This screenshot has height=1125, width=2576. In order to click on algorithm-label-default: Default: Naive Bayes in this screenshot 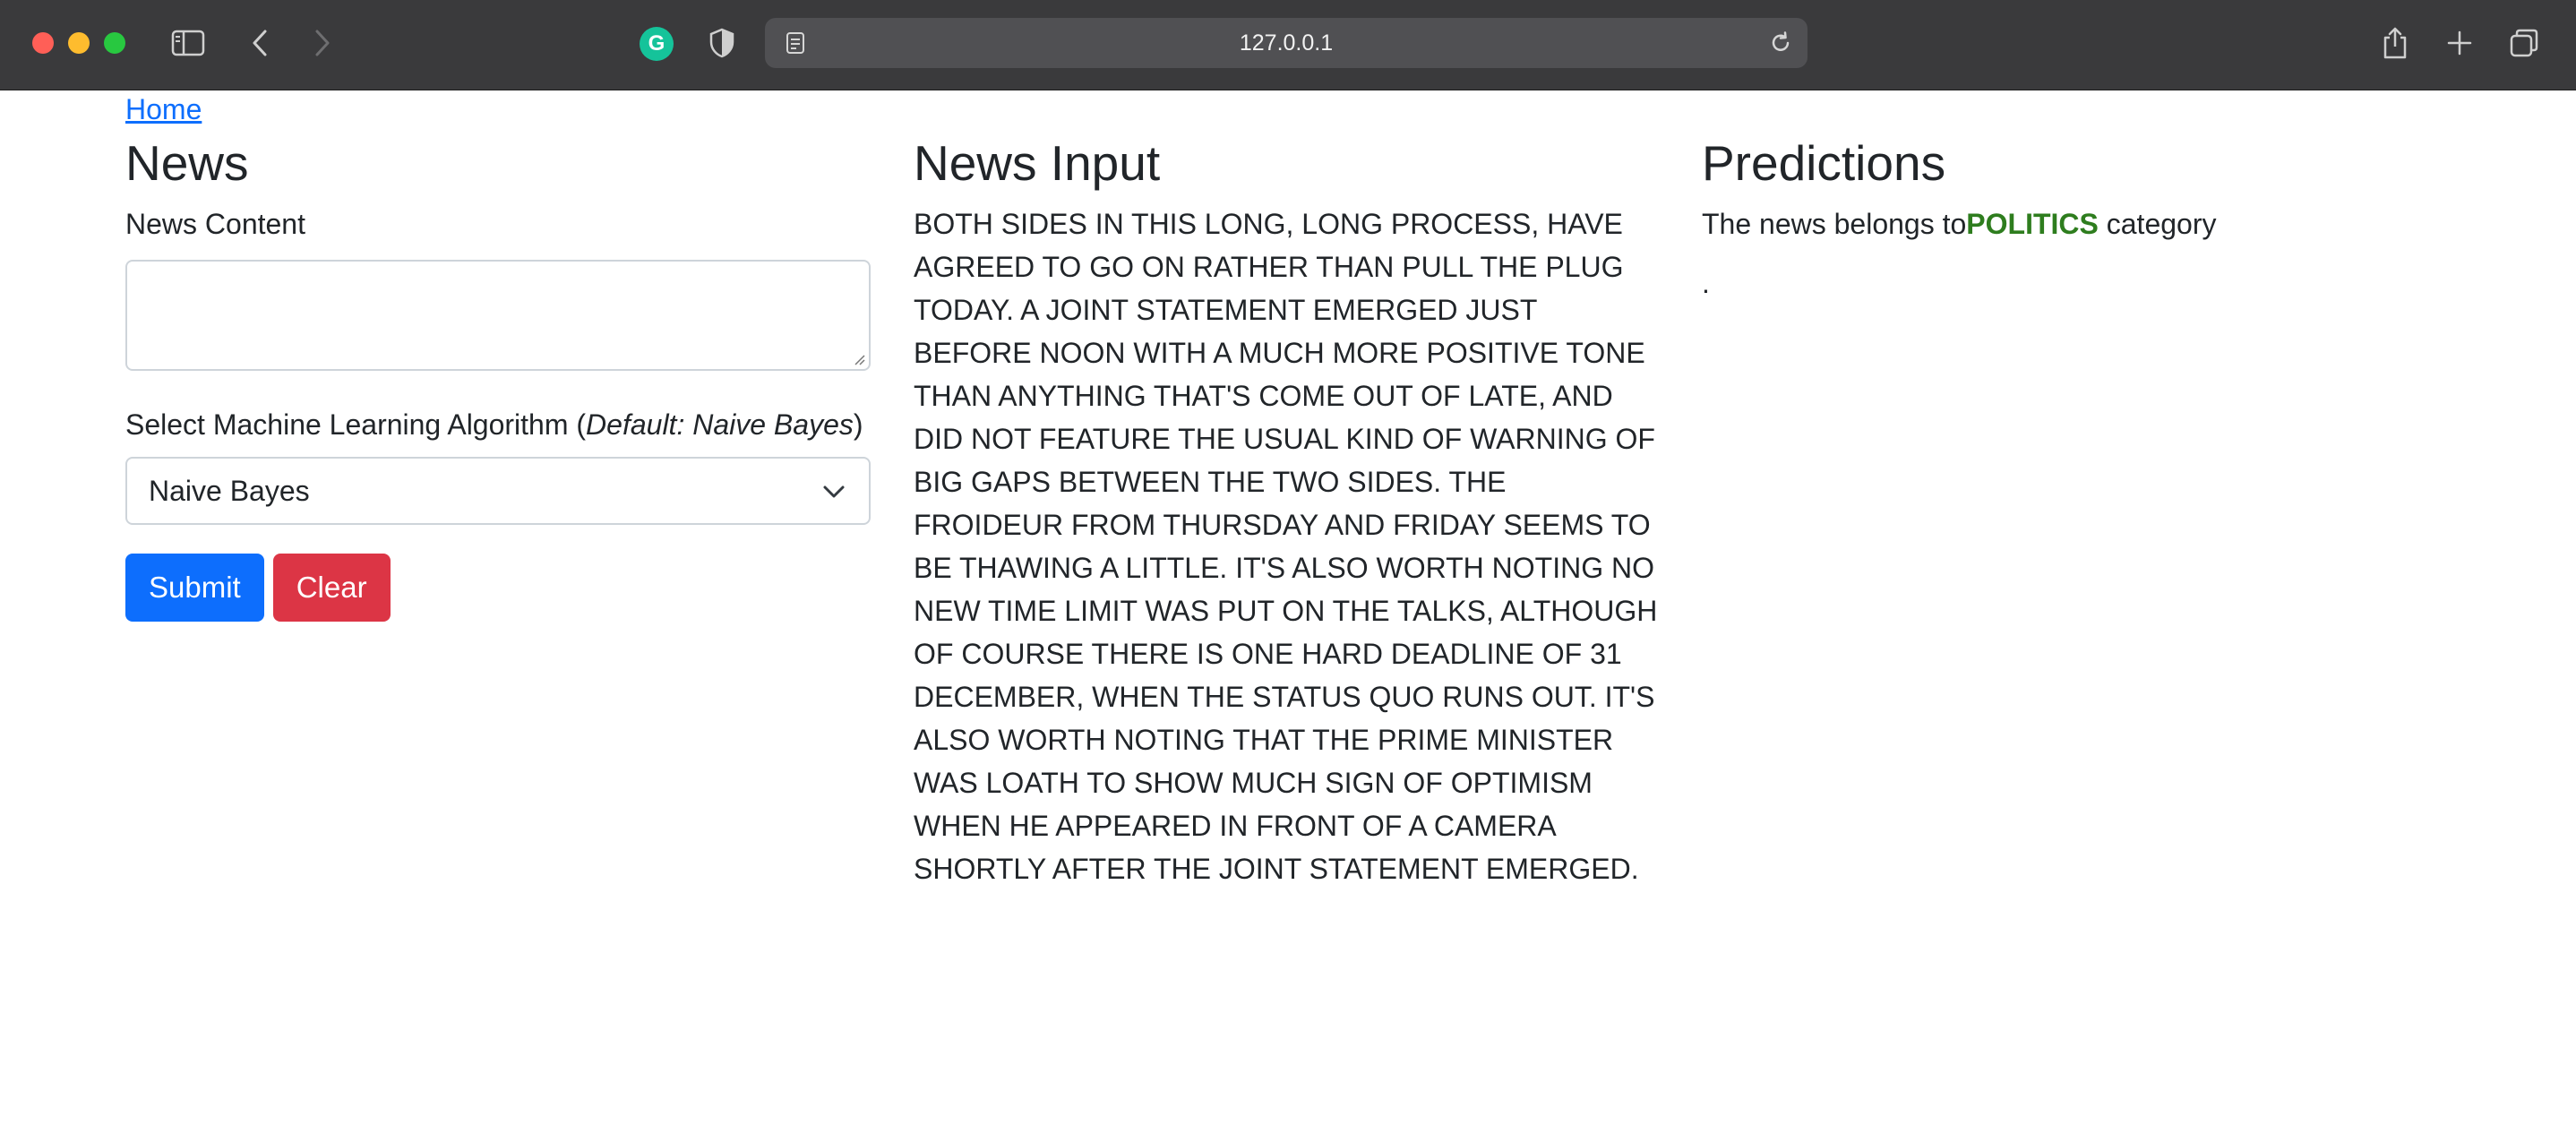, I will do `click(720, 424)`.